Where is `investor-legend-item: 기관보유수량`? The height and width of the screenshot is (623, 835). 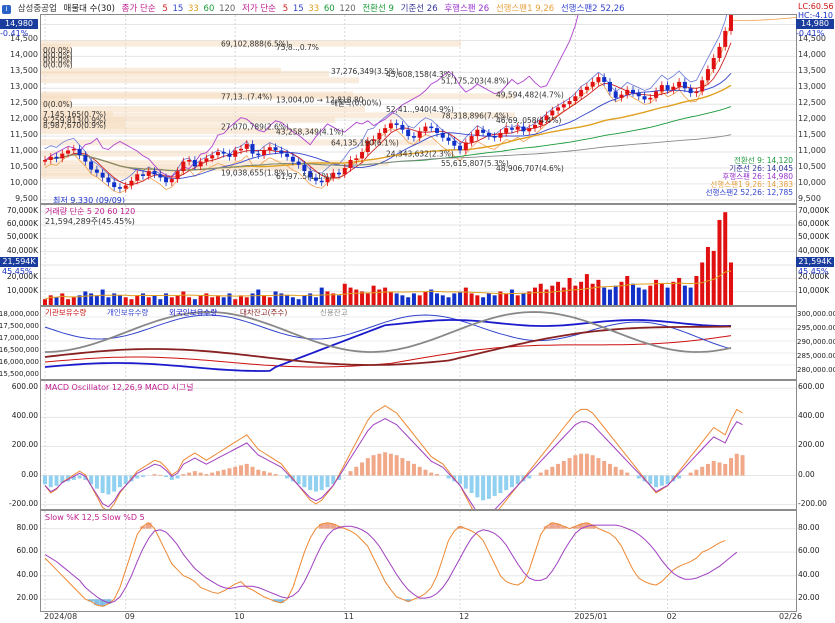 investor-legend-item: 기관보유수량 is located at coordinates (65, 312).